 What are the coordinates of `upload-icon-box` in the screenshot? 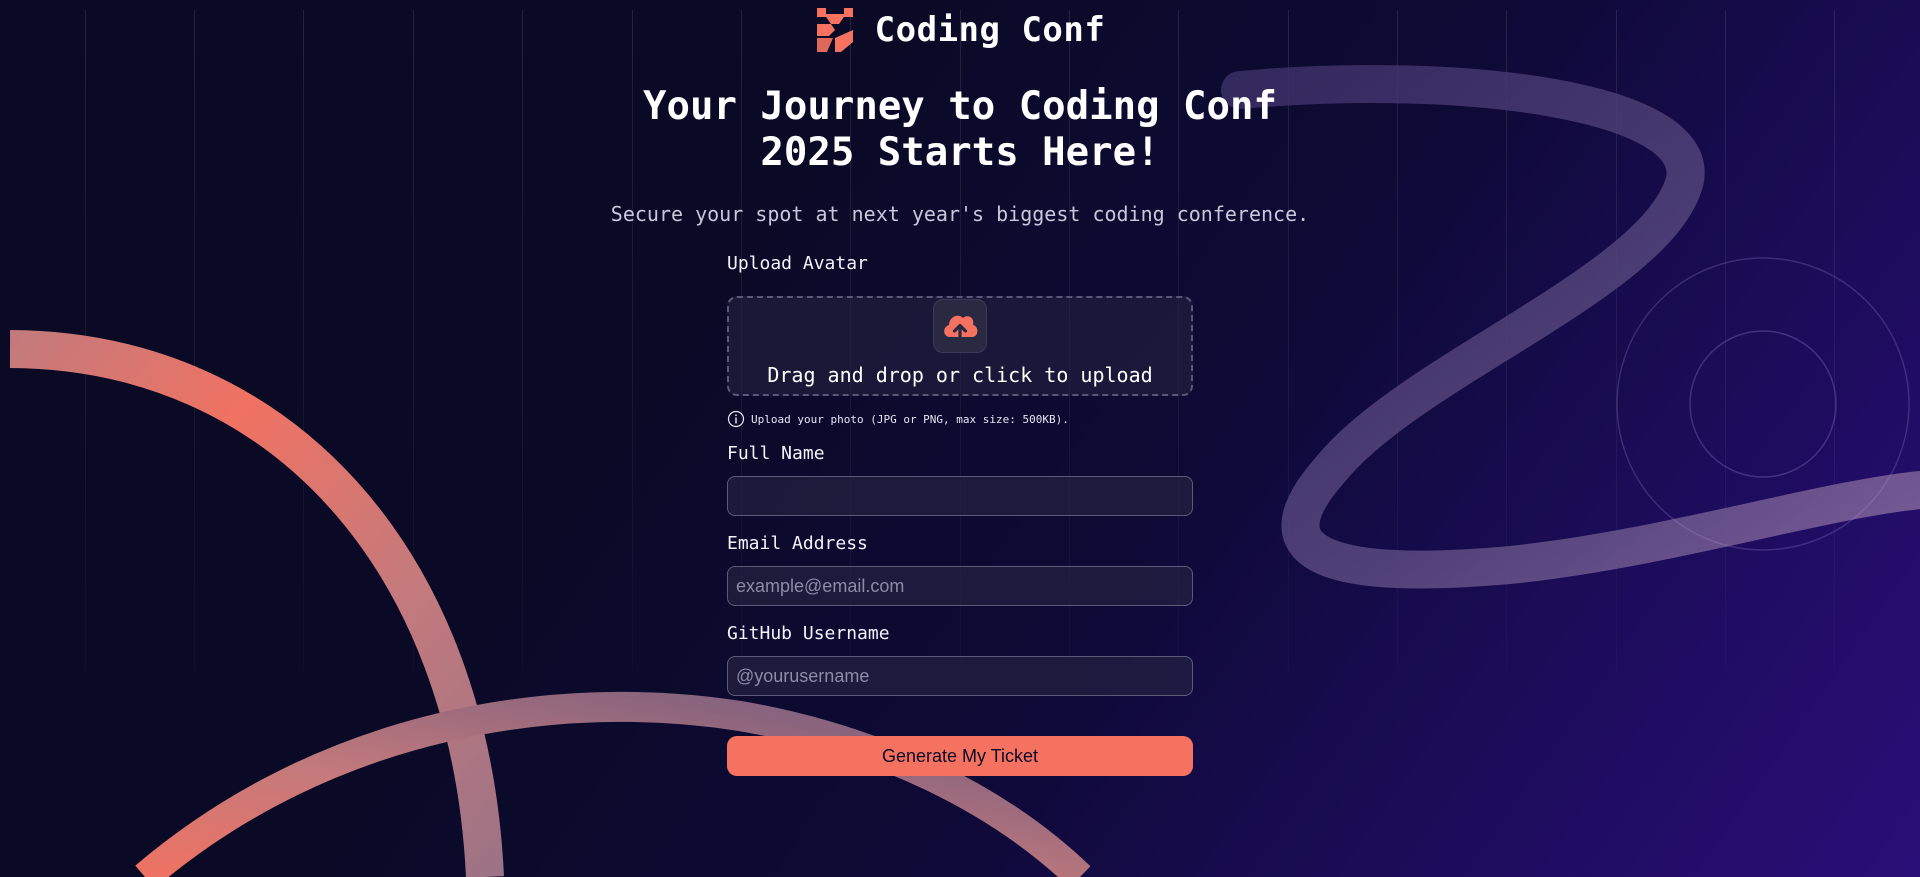 It's located at (960, 326).